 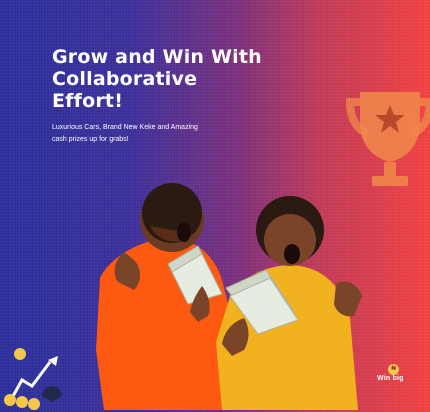 I want to click on win-big-badge: ₦, so click(x=393, y=369).